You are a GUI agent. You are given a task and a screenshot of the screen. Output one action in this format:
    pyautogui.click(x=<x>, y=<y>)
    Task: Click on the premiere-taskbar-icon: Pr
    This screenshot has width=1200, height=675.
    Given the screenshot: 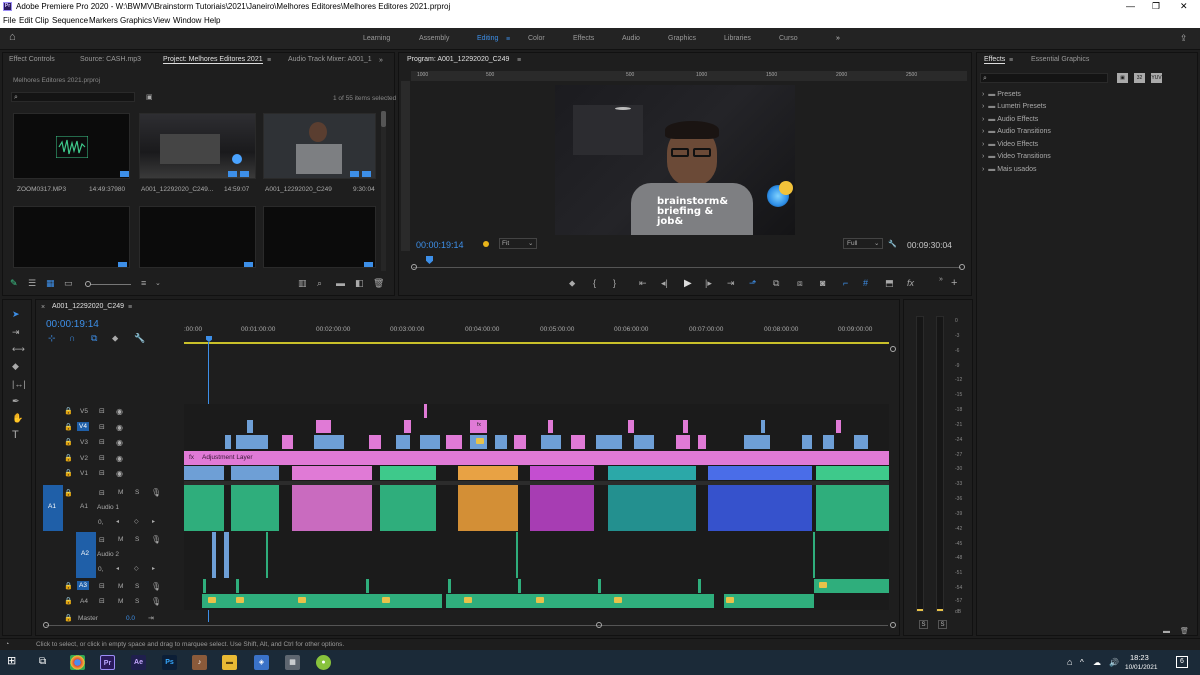 What is the action you would take?
    pyautogui.click(x=107, y=662)
    